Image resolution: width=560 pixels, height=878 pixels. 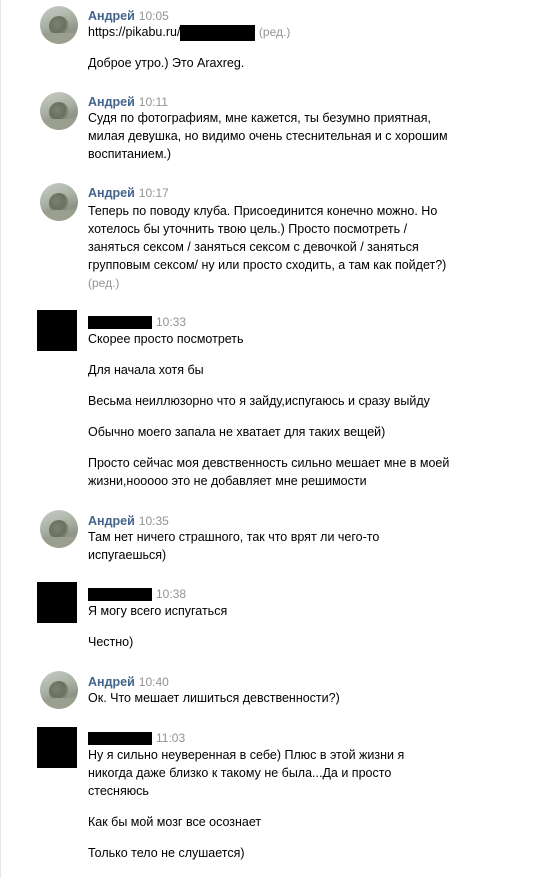 I want to click on redaction-bar, so click(x=218, y=32).